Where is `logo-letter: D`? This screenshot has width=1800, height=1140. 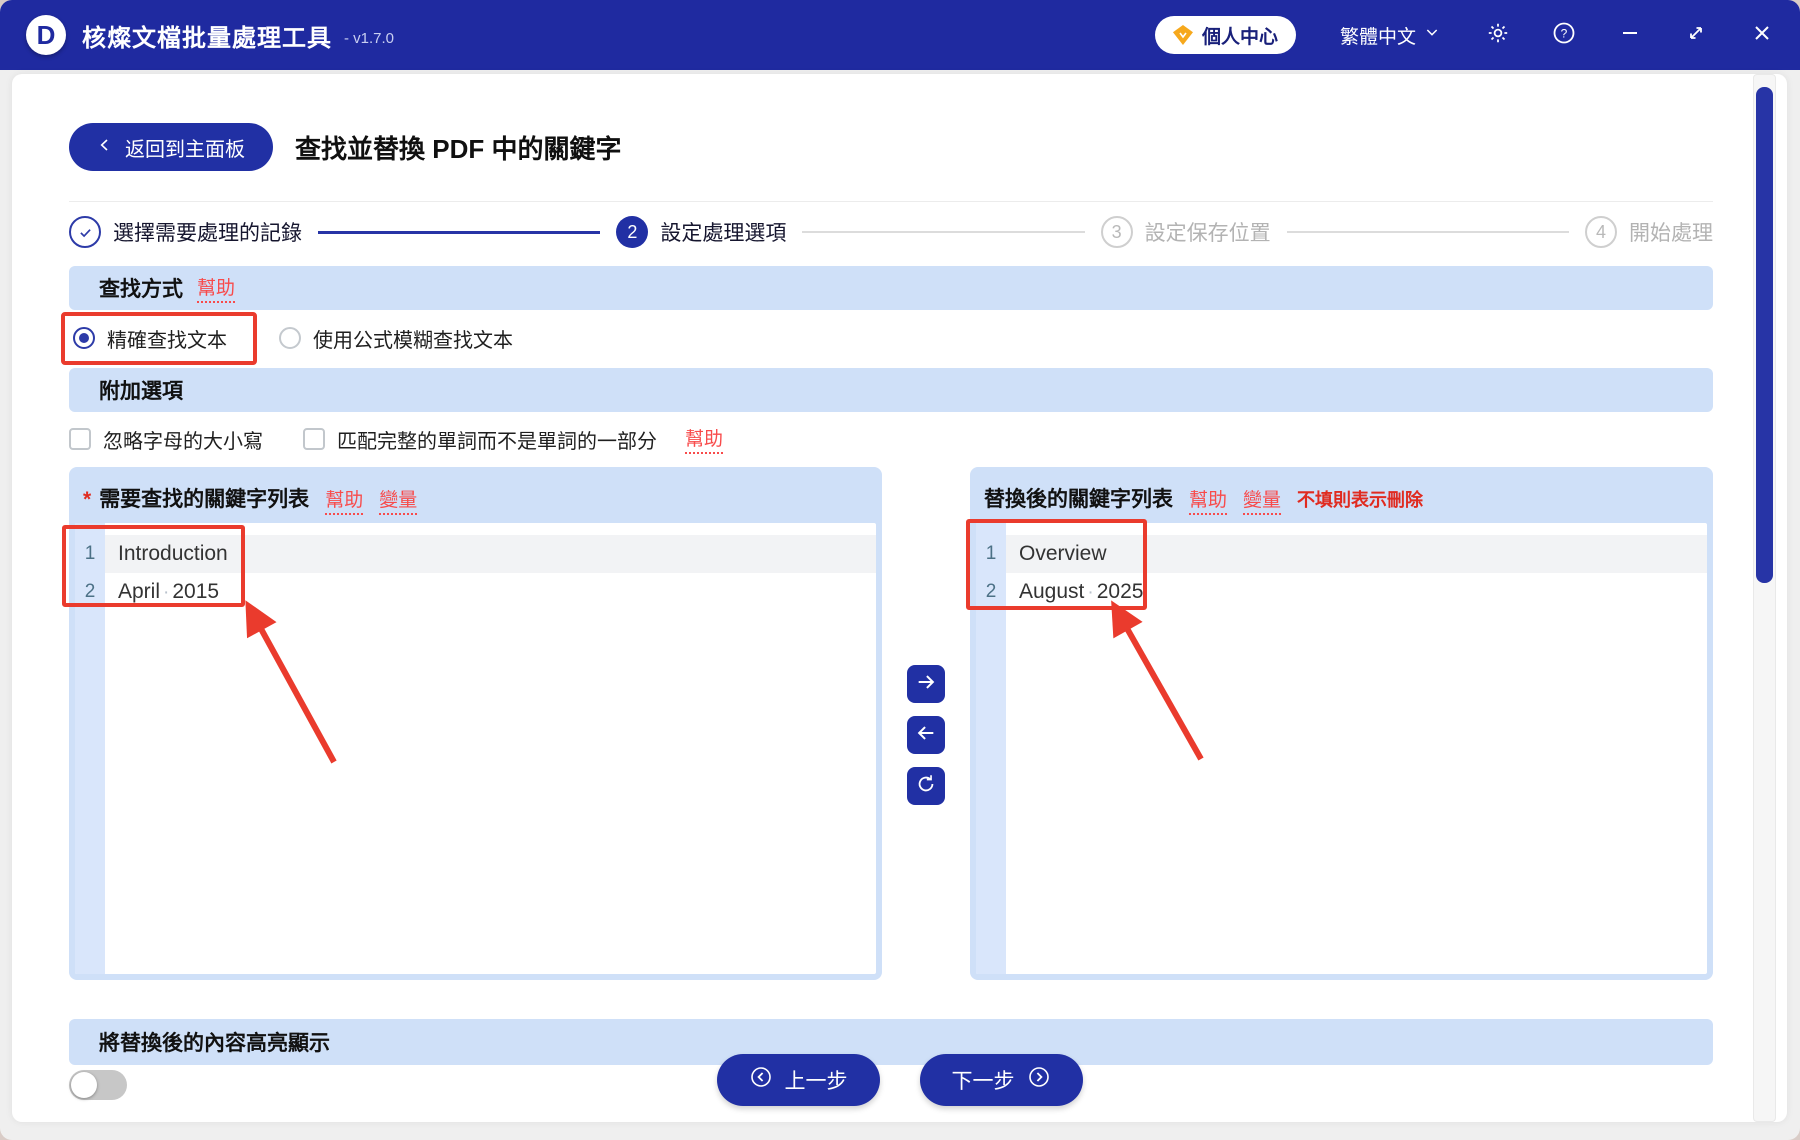
logo-letter: D is located at coordinates (46, 34).